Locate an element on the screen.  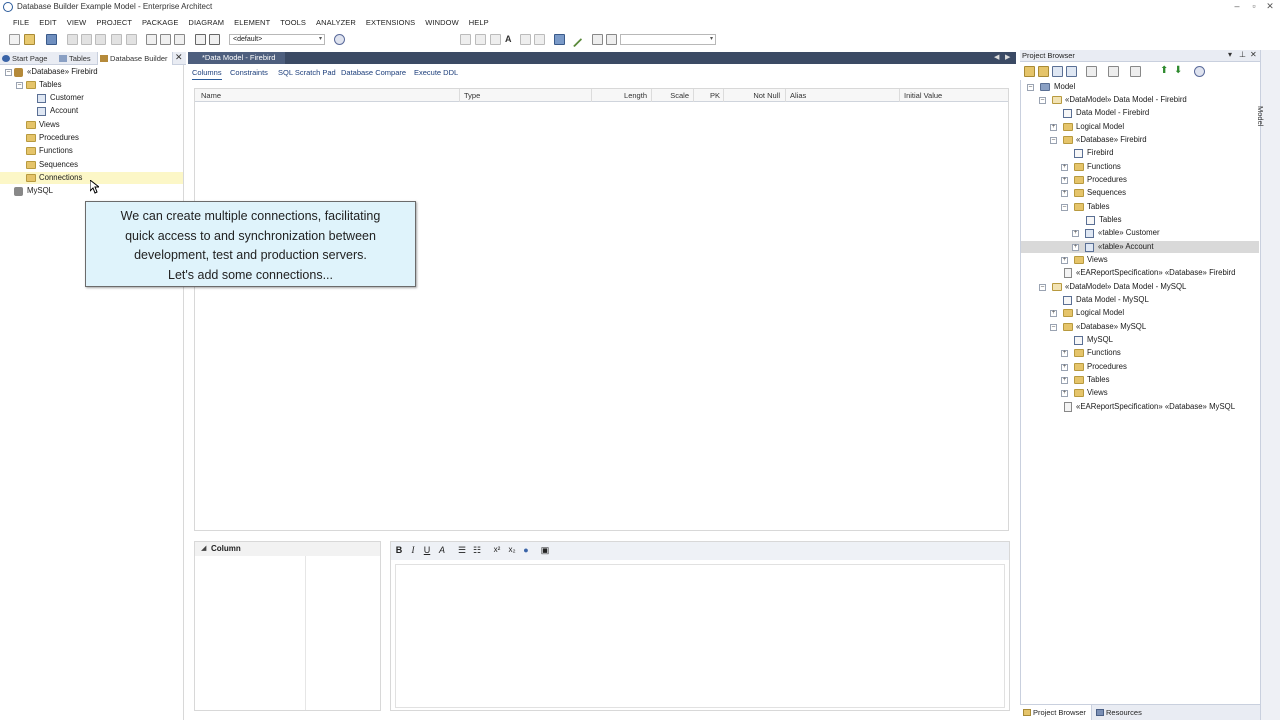
tab-resources: Resources is located at coordinates (1128, 712).